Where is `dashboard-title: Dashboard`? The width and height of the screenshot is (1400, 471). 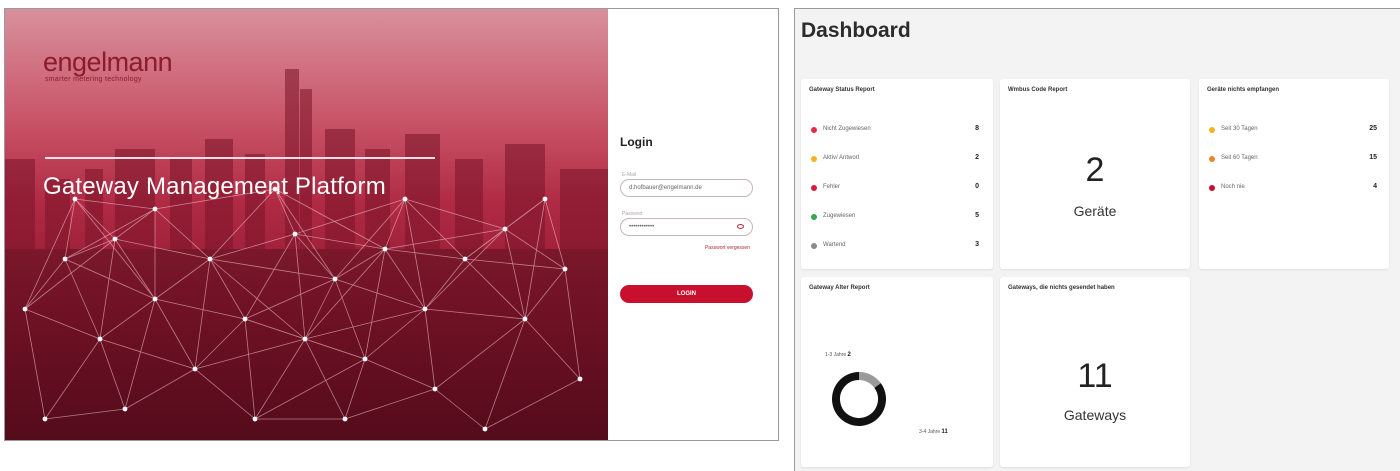
dashboard-title: Dashboard is located at coordinates (856, 30).